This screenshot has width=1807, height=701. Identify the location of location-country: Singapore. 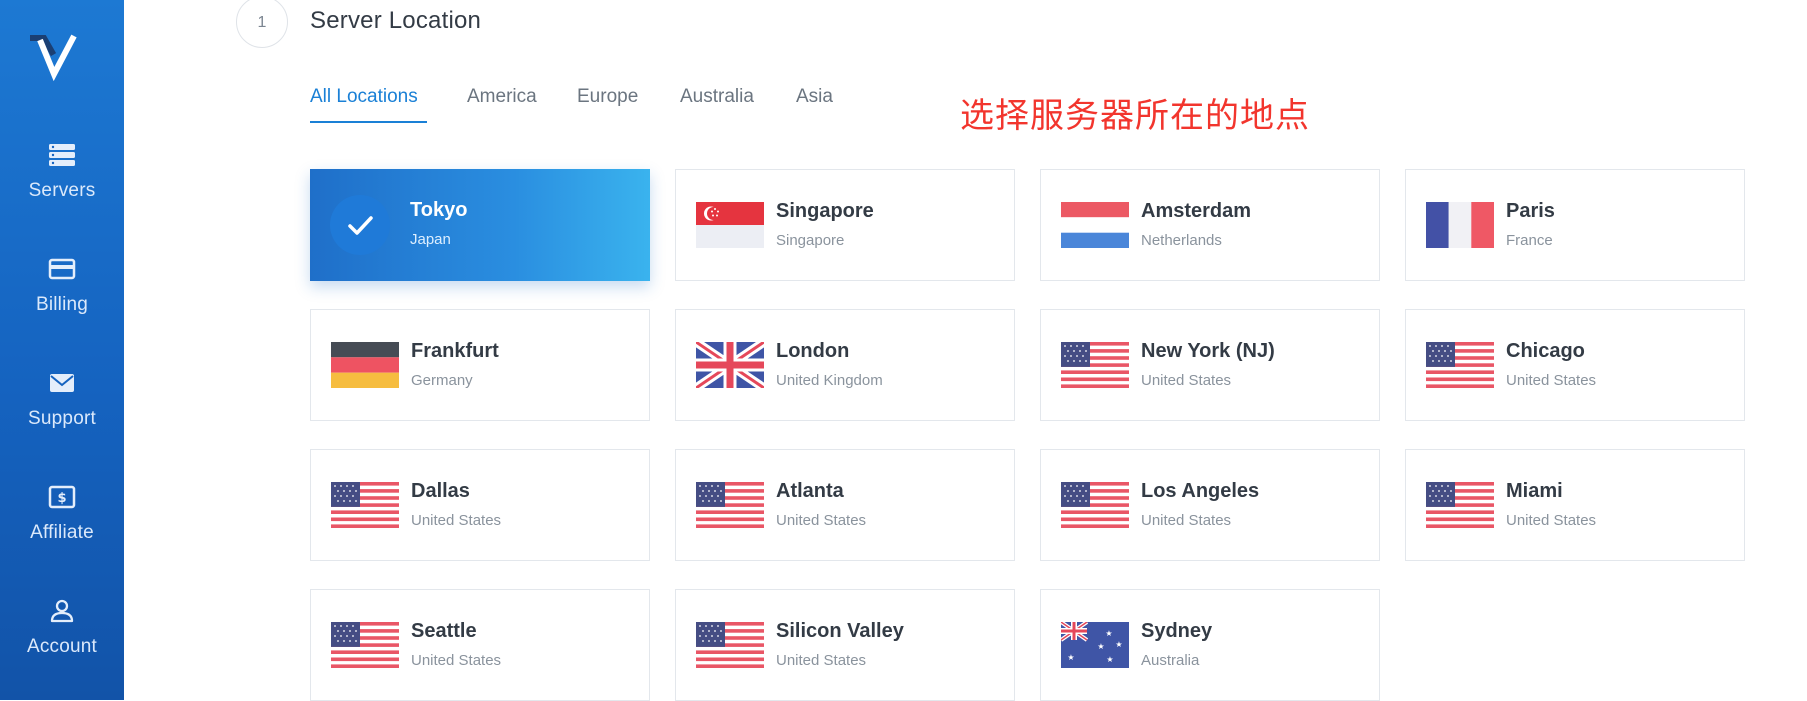
(810, 240).